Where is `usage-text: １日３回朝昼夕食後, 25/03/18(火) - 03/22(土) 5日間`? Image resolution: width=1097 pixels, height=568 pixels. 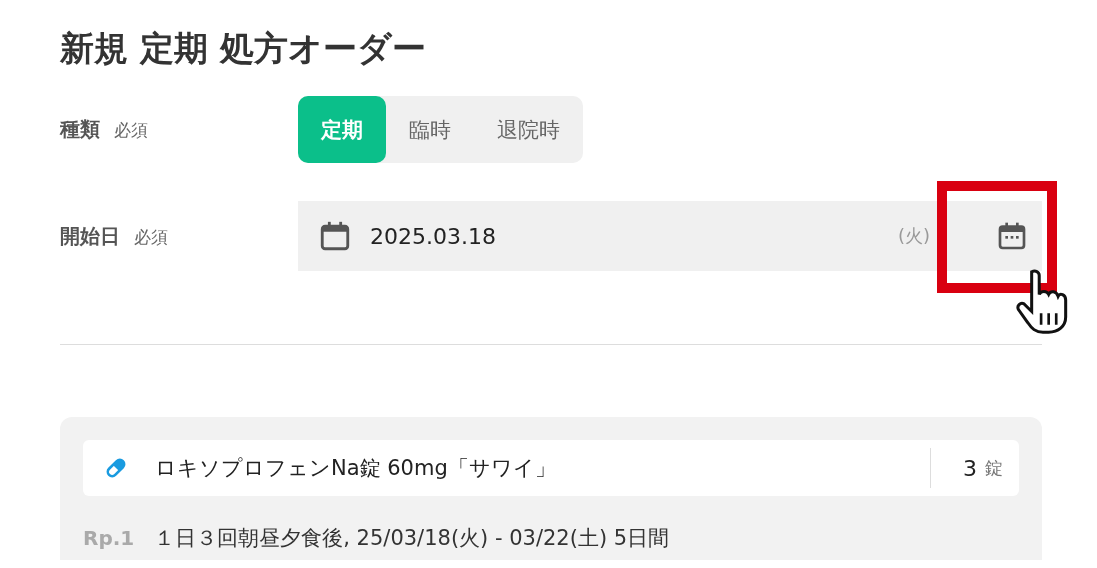
usage-text: １日３回朝昼夕食後, 25/03/18(火) - 03/22(土) 5日間 is located at coordinates (412, 538).